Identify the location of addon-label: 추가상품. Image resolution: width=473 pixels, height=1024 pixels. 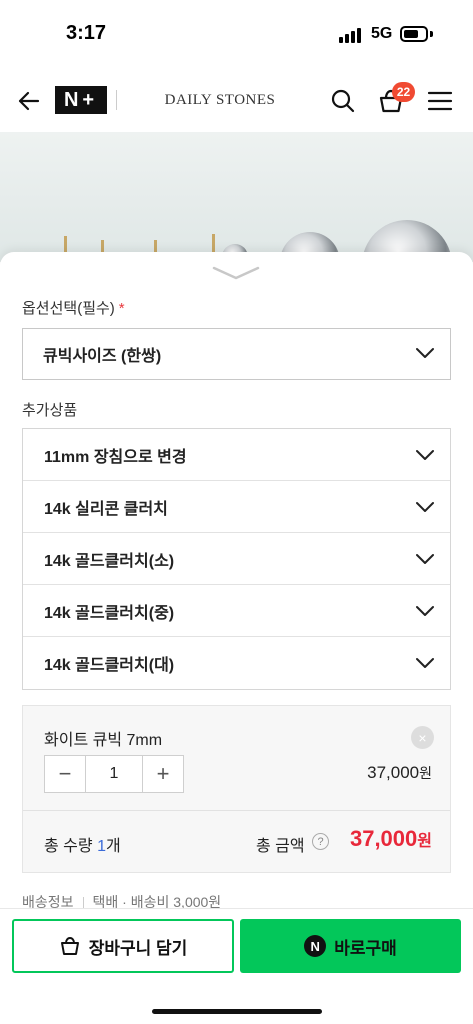
(50, 410).